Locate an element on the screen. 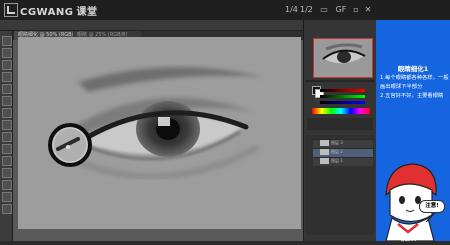  gradient-tool-icon is located at coordinates (7, 137).